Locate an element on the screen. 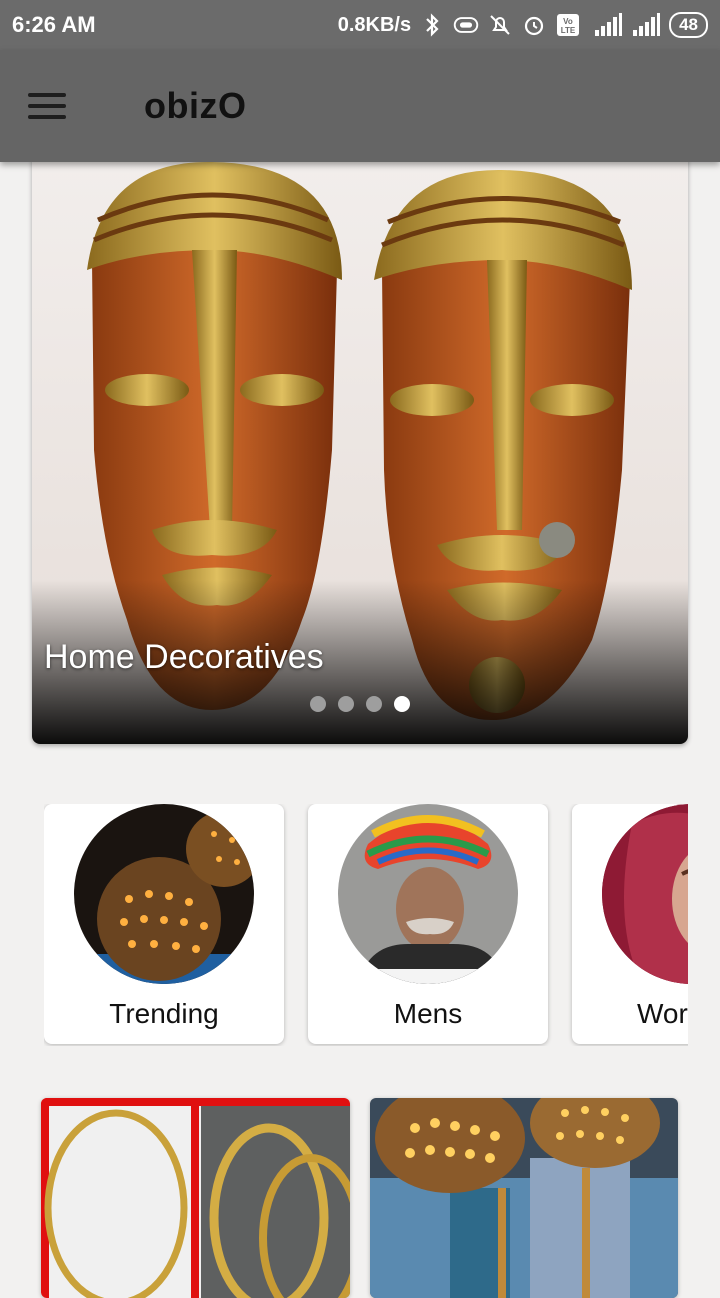 This screenshot has height=1298, width=720. category-card-mens: Mens is located at coordinates (428, 924).